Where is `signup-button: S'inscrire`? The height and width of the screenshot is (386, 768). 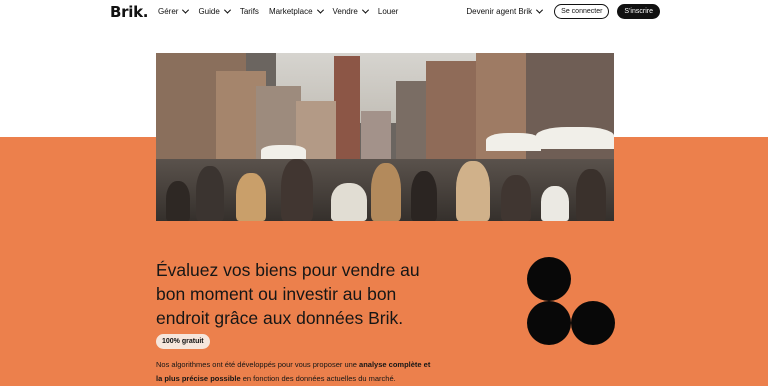 signup-button: S'inscrire is located at coordinates (638, 11).